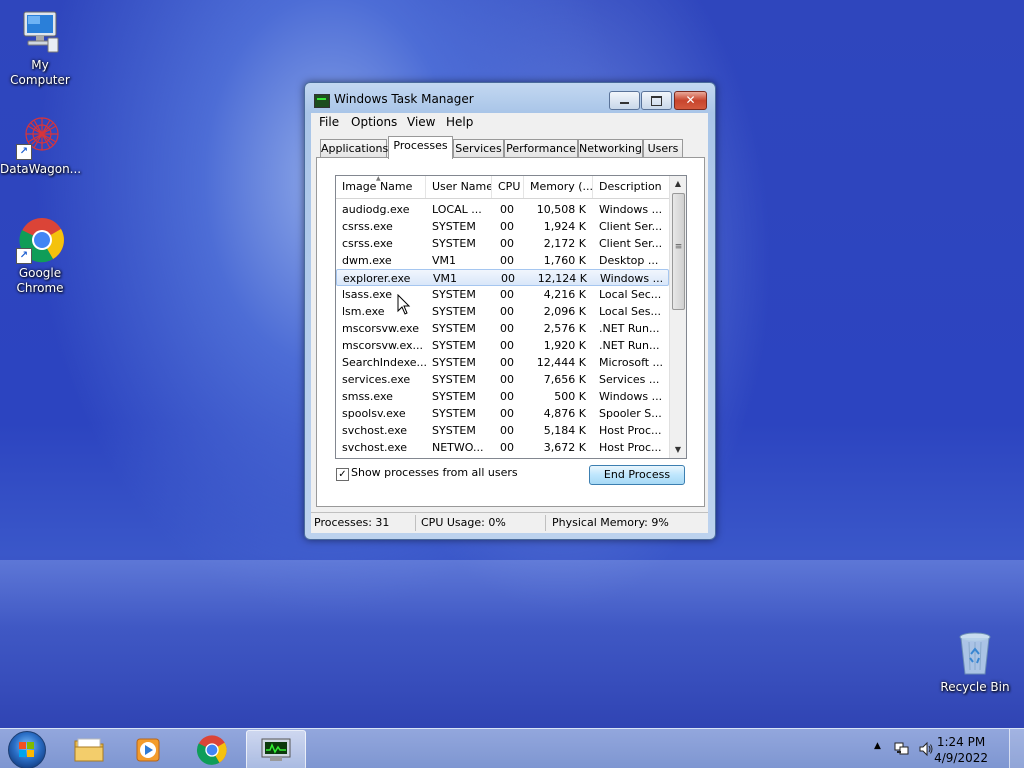 The width and height of the screenshot is (1024, 768). I want to click on taskbar-chrome-button, so click(212, 749).